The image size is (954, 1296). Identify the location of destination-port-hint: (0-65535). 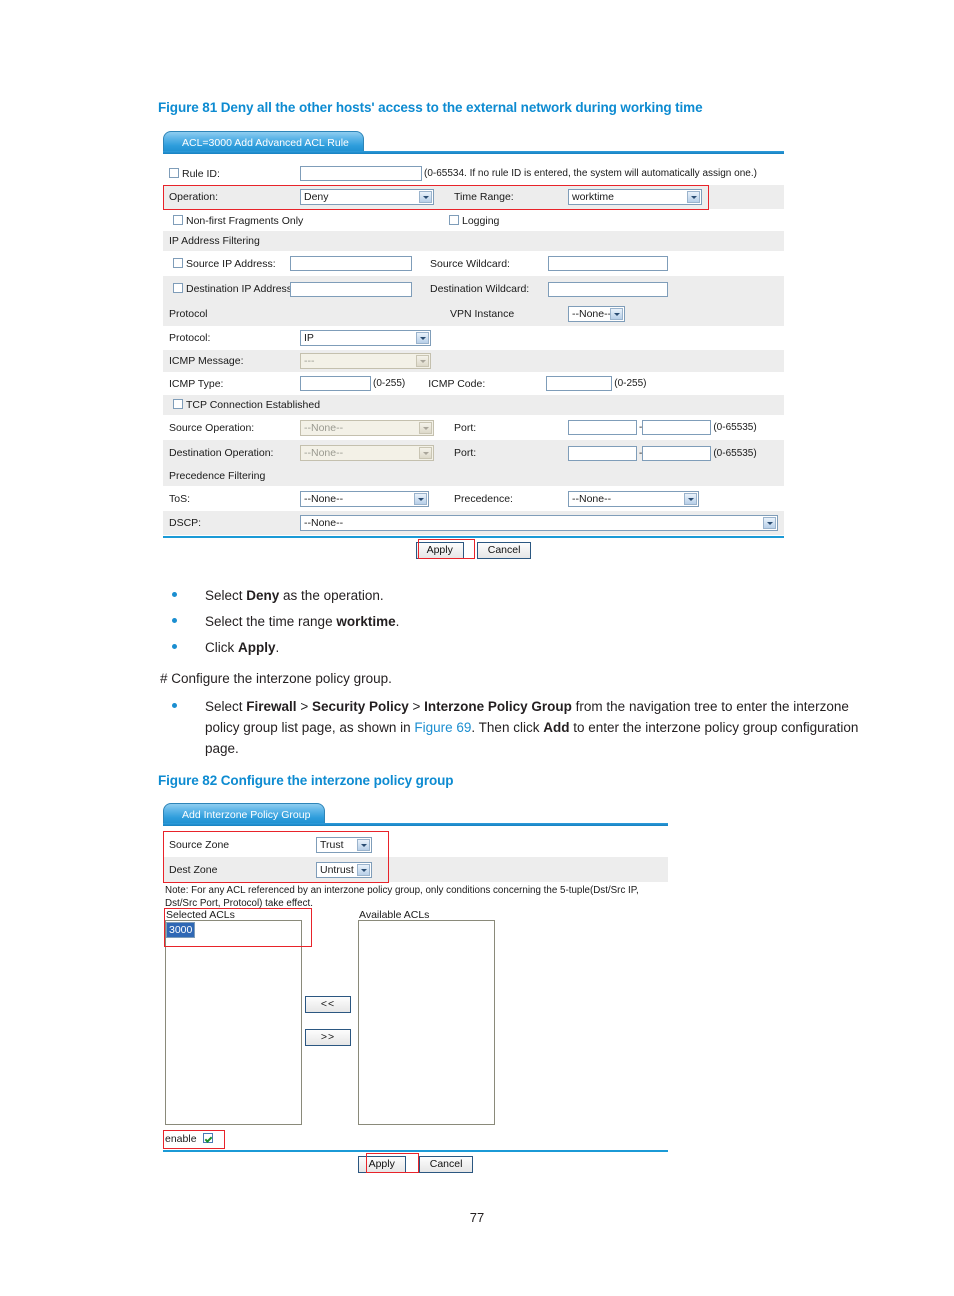
(735, 453).